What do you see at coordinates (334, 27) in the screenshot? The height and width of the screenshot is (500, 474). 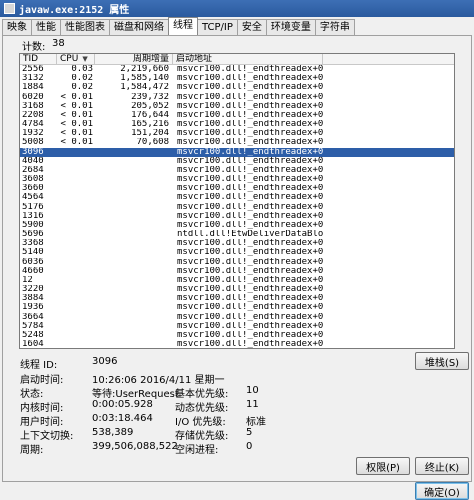 I see `tab-strings: 字符串` at bounding box center [334, 27].